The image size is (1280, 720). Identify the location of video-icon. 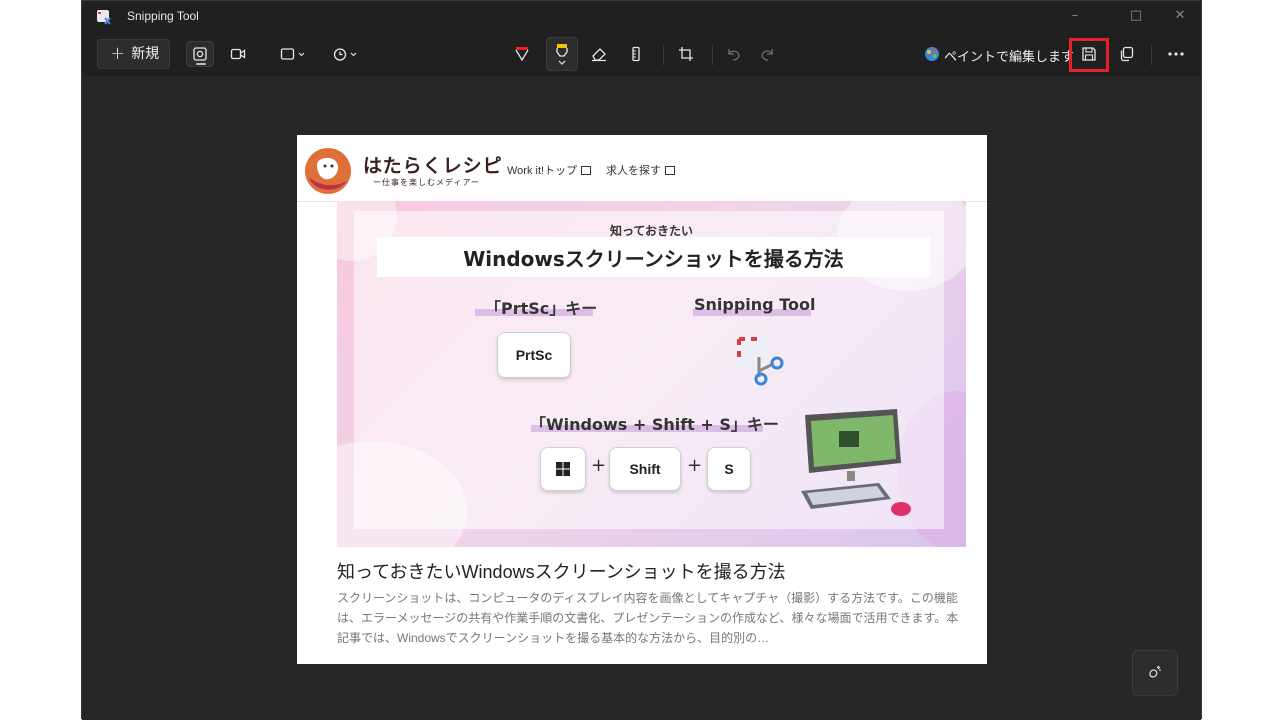
(238, 54).